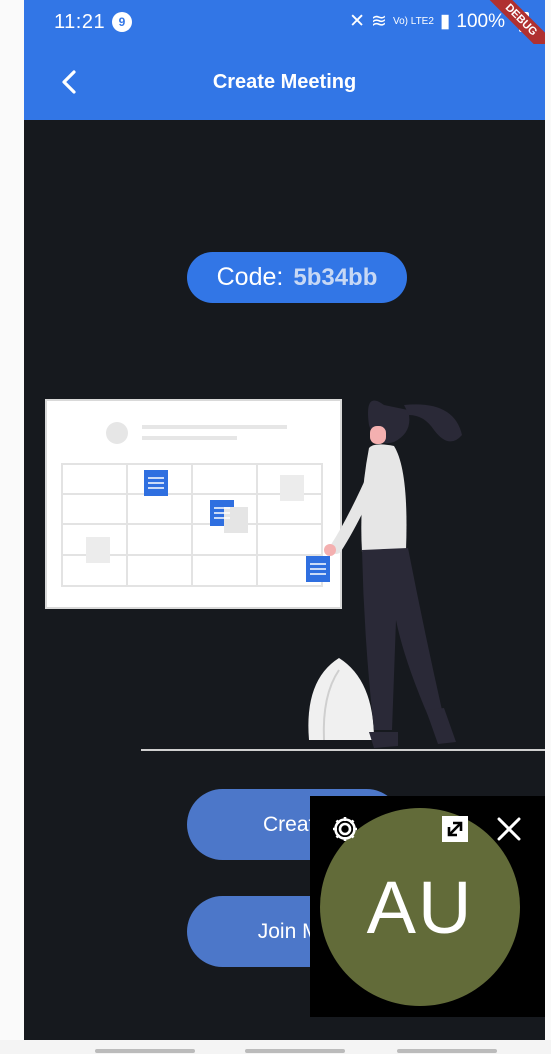  Describe the element at coordinates (295, 1051) in the screenshot. I see `nav-home-button` at that location.